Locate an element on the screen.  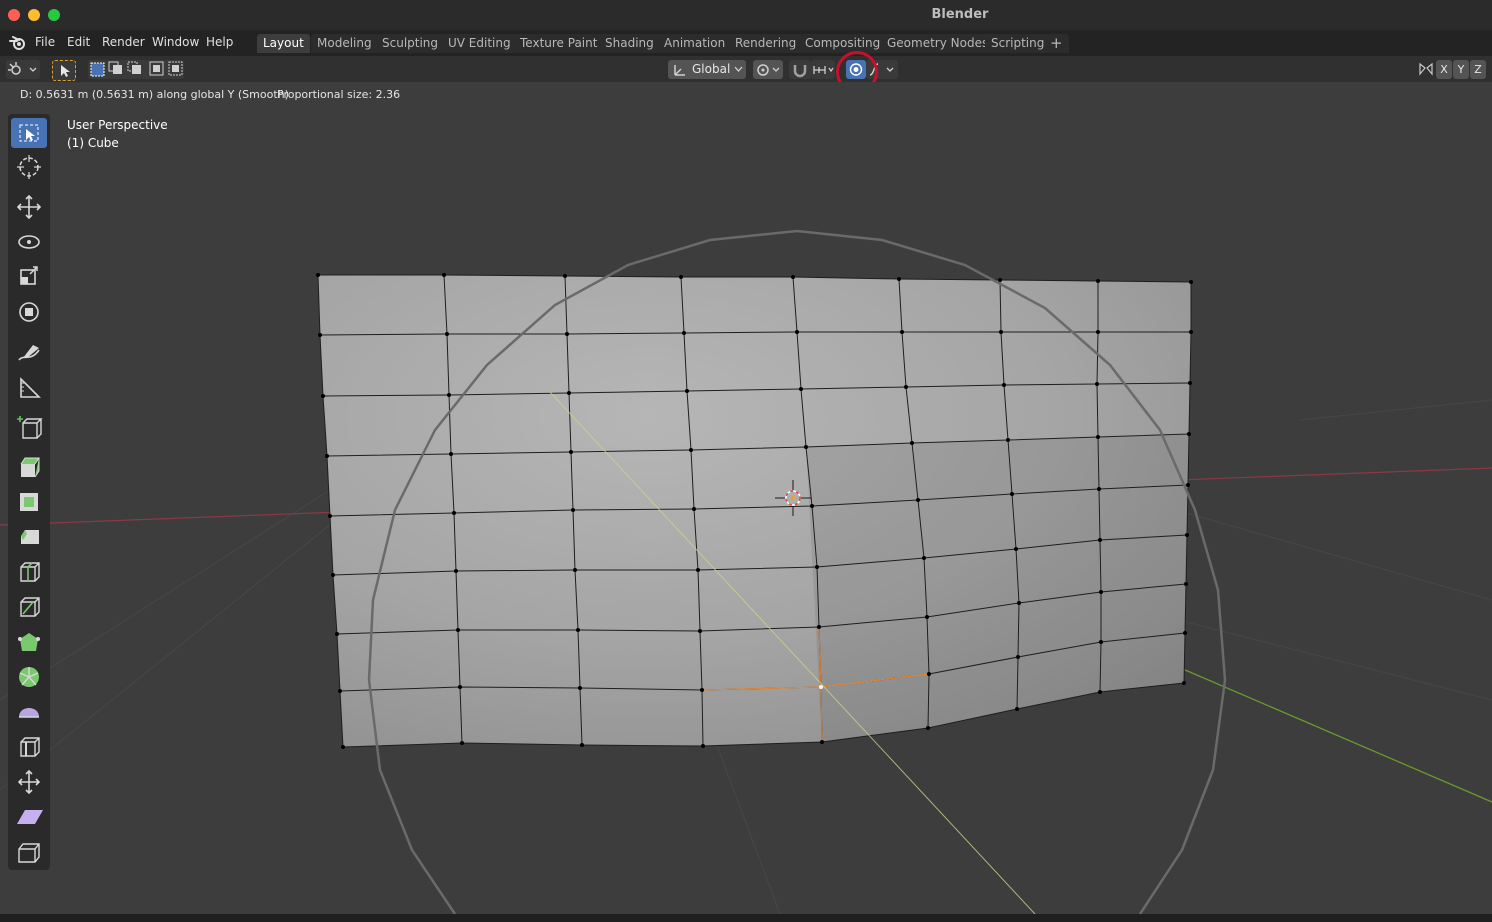
tab-animation: Animation is located at coordinates (695, 43).